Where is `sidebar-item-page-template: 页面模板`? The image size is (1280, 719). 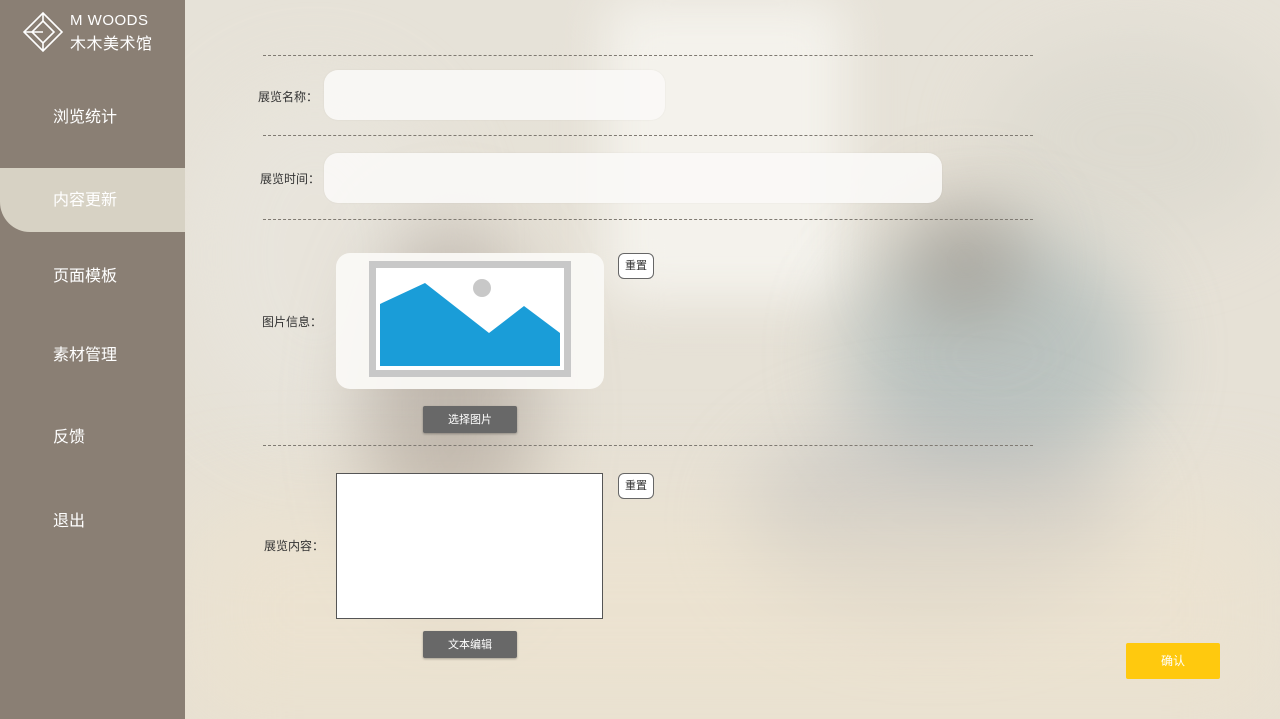 sidebar-item-page-template: 页面模板 is located at coordinates (92, 276).